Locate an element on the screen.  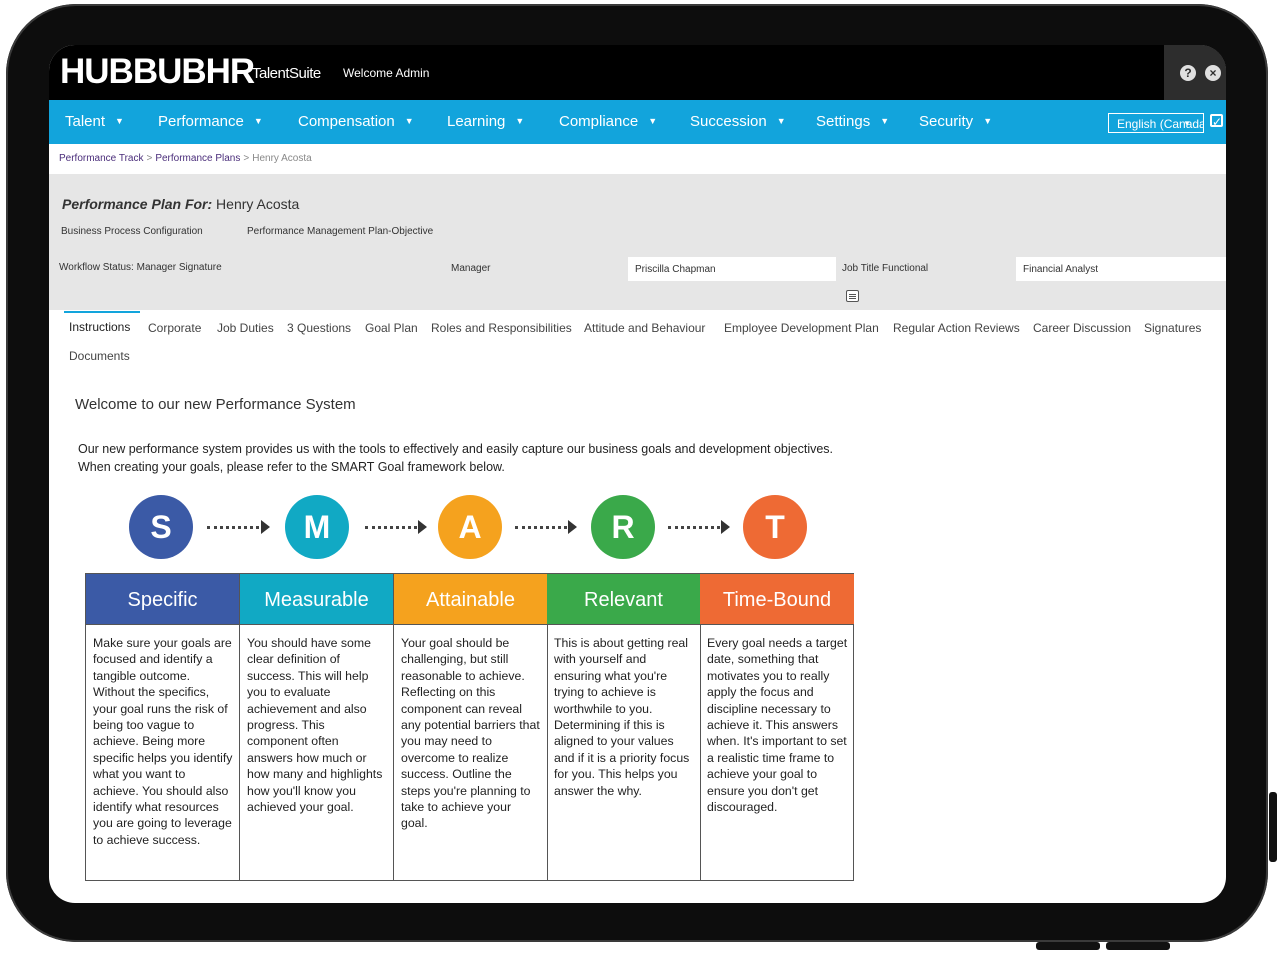
nav-item-label: Talent is located at coordinates (85, 121).